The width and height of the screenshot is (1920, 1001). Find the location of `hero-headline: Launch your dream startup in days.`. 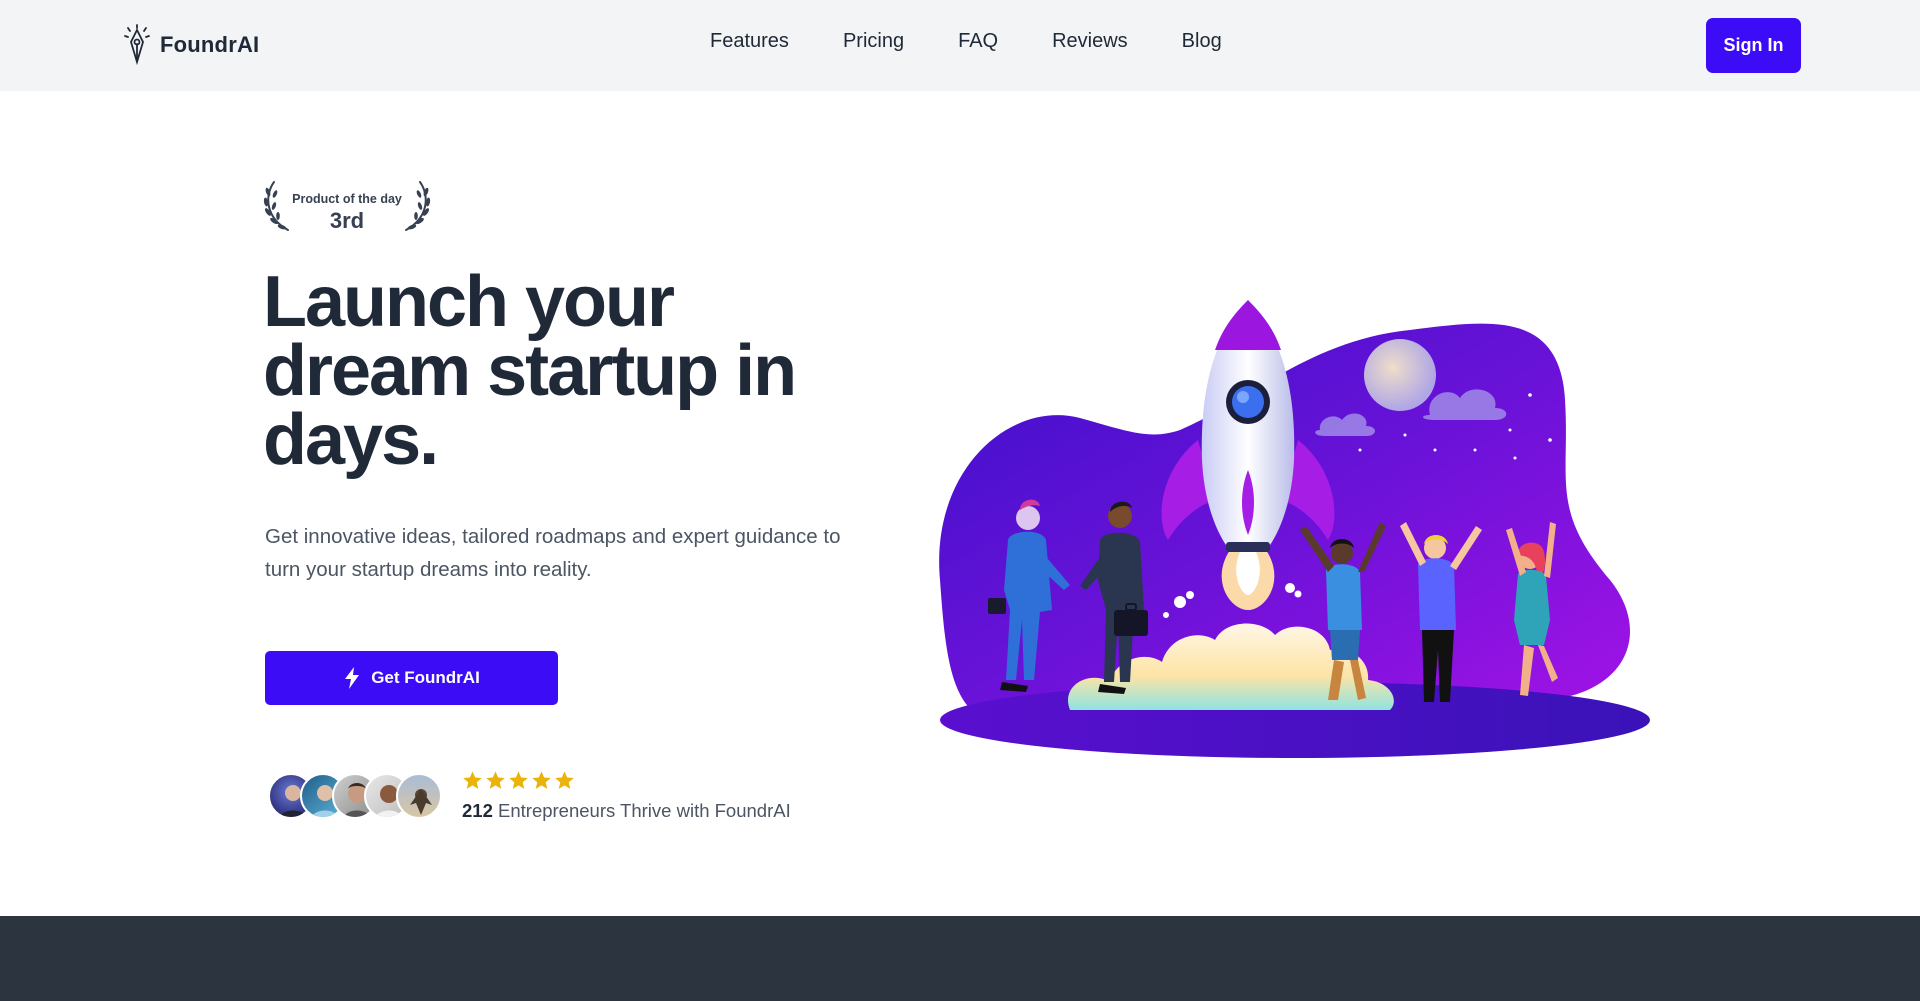

hero-headline: Launch your dream startup in days. is located at coordinates (530, 371).